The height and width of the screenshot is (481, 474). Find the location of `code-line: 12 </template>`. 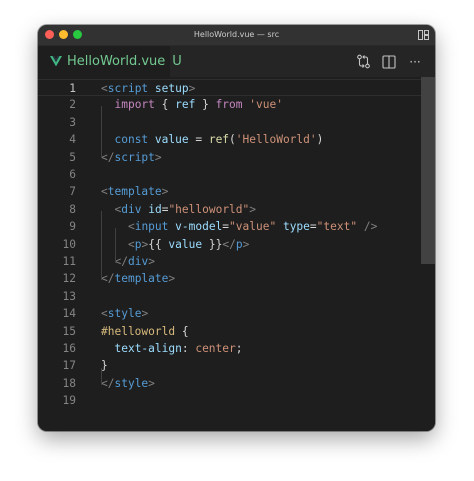

code-line: 12 </template> is located at coordinates (230, 278).